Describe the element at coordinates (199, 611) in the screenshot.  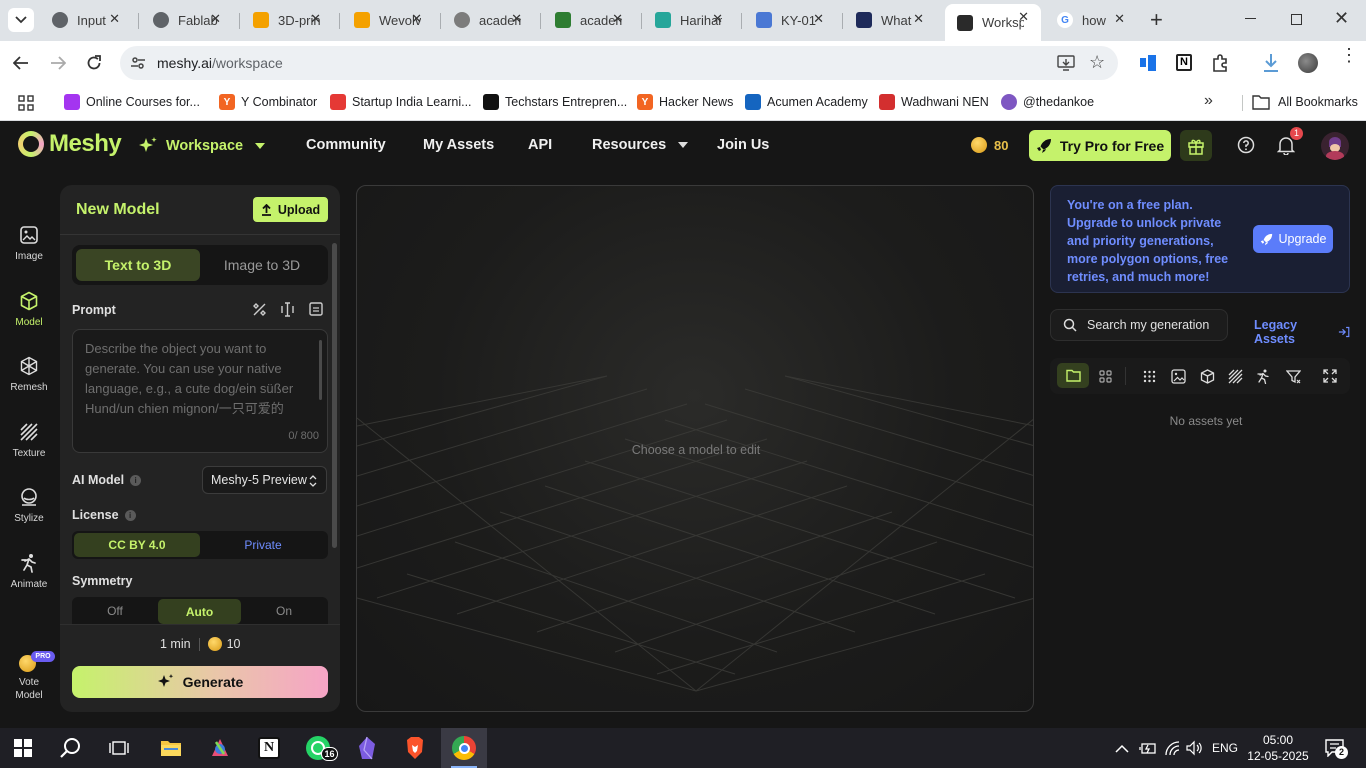
I see `symmetry-auto-option: Auto` at that location.